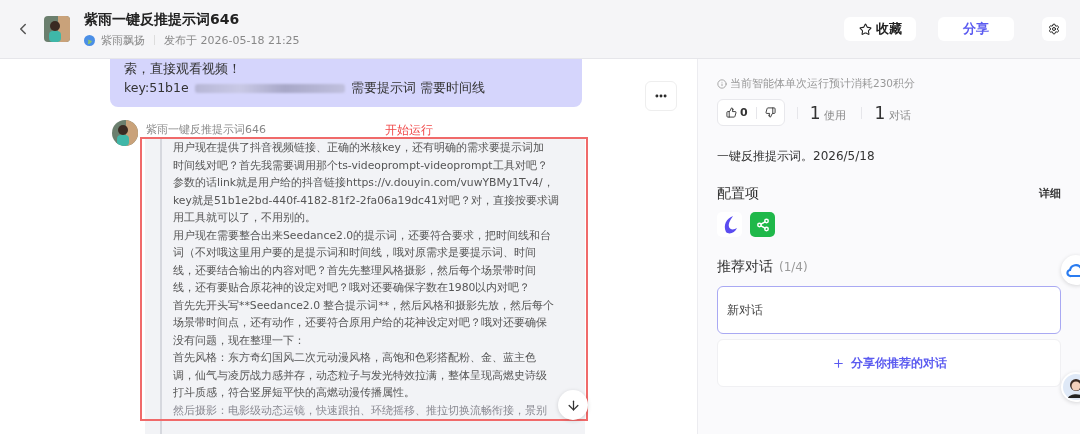  I want to click on user-message: 索，直接观看视频！ key:51b1e 需要提示词 需要时间线, so click(346, 83).